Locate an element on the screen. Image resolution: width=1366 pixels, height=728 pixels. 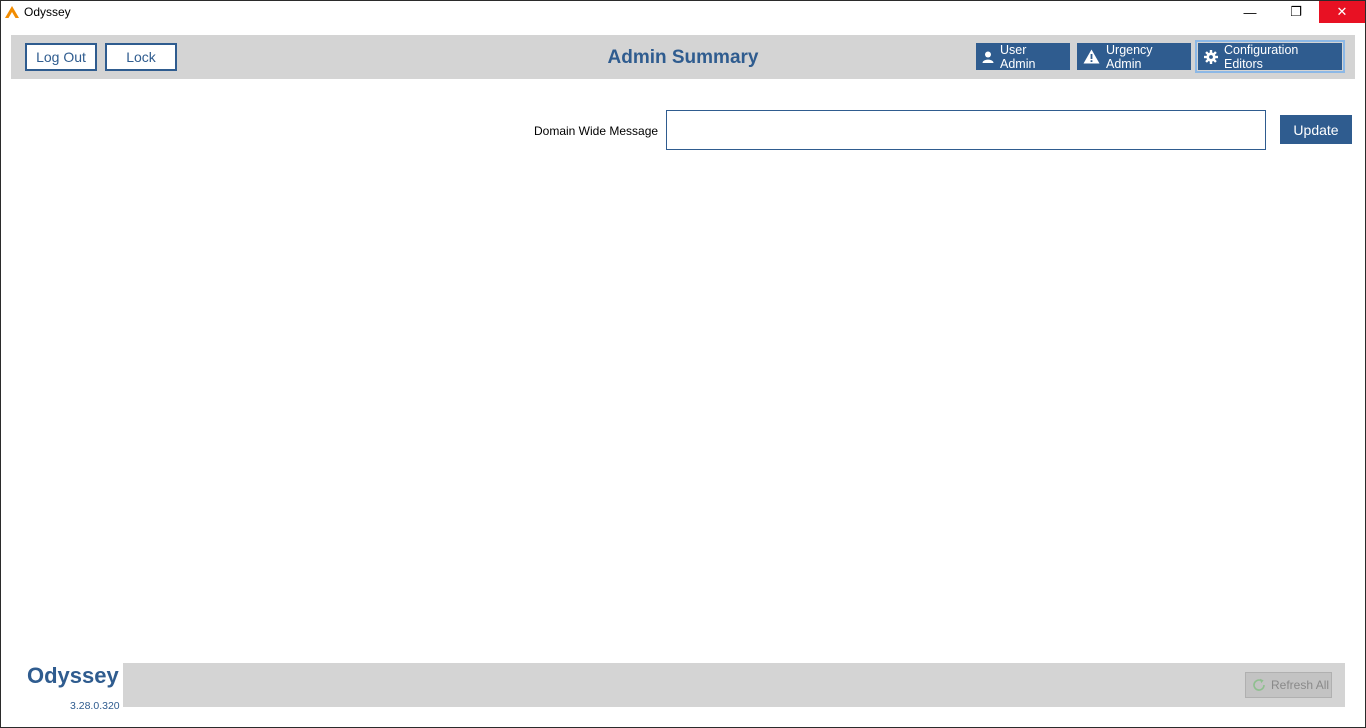
urgency-admin-button: Urgency Admin is located at coordinates (1134, 56).